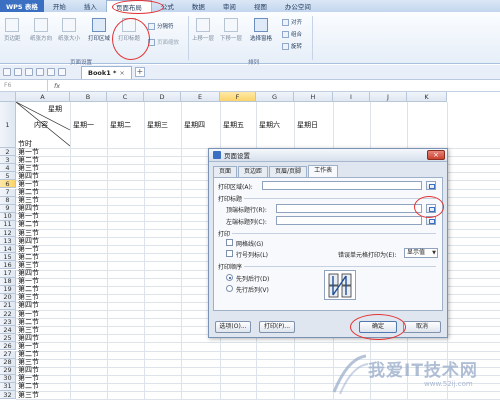  What do you see at coordinates (28, 346) in the screenshot?
I see `cell-a26: 第一节` at bounding box center [28, 346].